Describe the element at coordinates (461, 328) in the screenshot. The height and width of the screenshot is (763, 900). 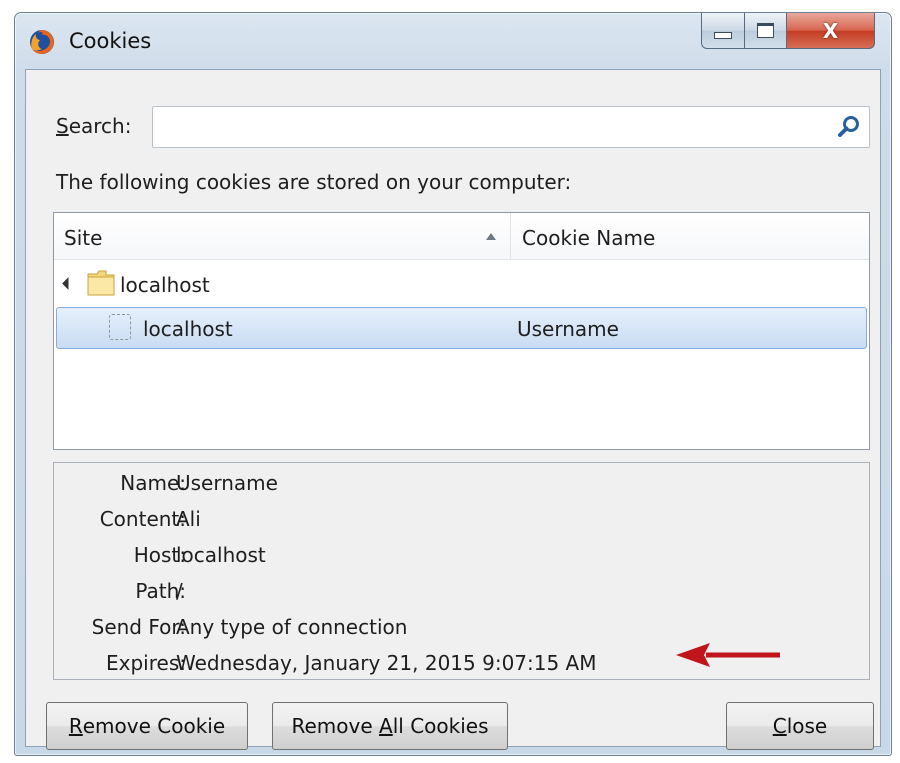
I see `tree-row-cookie-selected: localhost Username` at that location.